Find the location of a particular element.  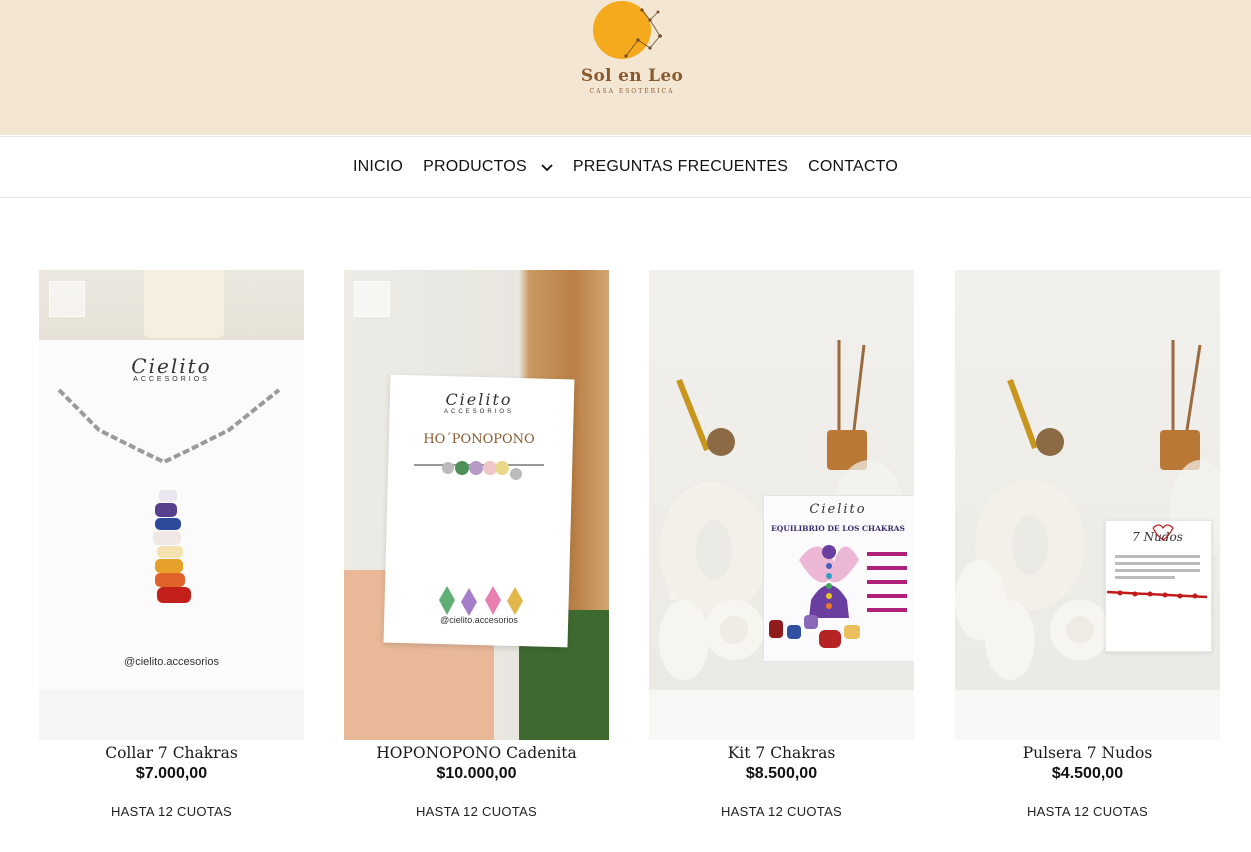

brand-logo: Sol en Leo CASA ESOTÉRICA is located at coordinates (630, 55).